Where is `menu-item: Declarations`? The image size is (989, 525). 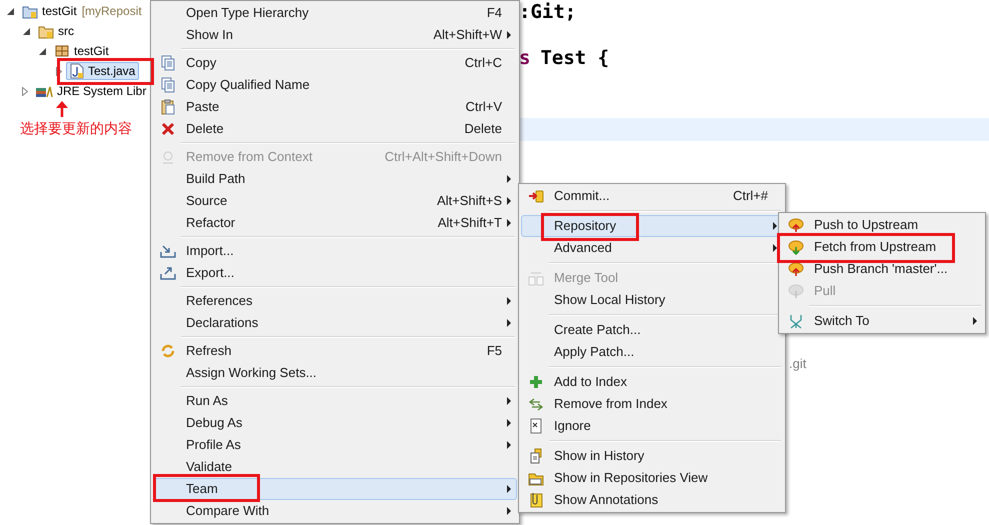 menu-item: Declarations is located at coordinates (335, 323).